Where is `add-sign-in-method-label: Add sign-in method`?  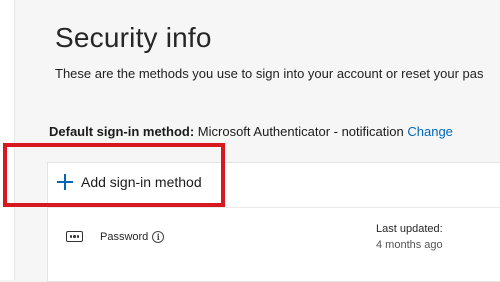
add-sign-in-method-label: Add sign-in method is located at coordinates (141, 182).